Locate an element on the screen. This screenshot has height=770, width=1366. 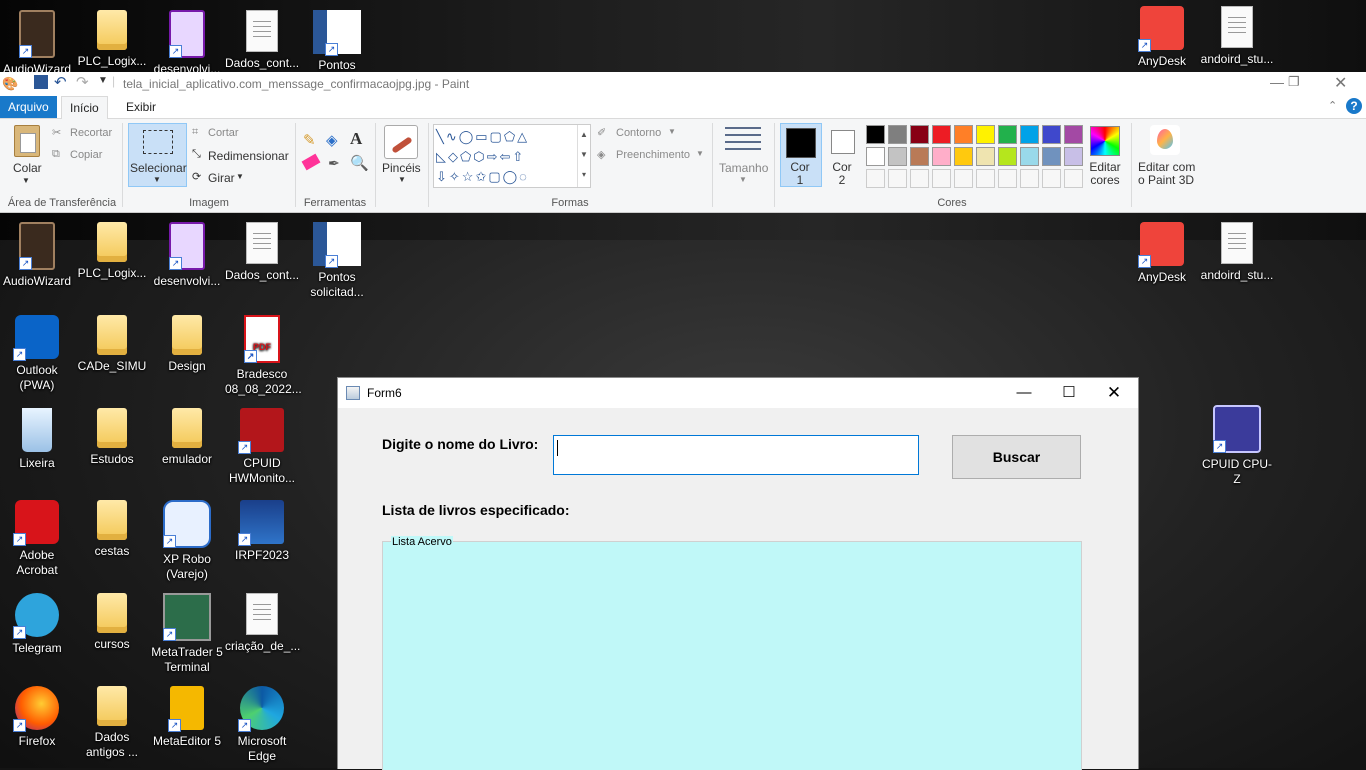
cut-button: Recortar is located at coordinates (91, 133).